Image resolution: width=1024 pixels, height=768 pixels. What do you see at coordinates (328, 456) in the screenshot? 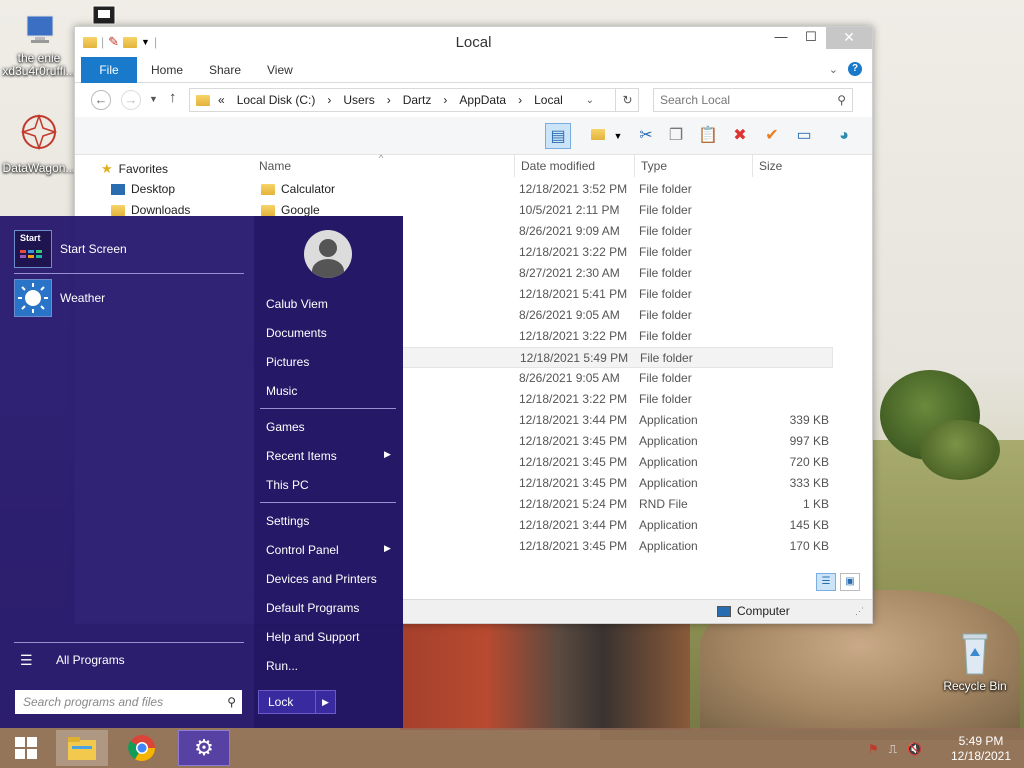
I see `menu-item-recent-items: Recent Items ▶` at bounding box center [328, 456].